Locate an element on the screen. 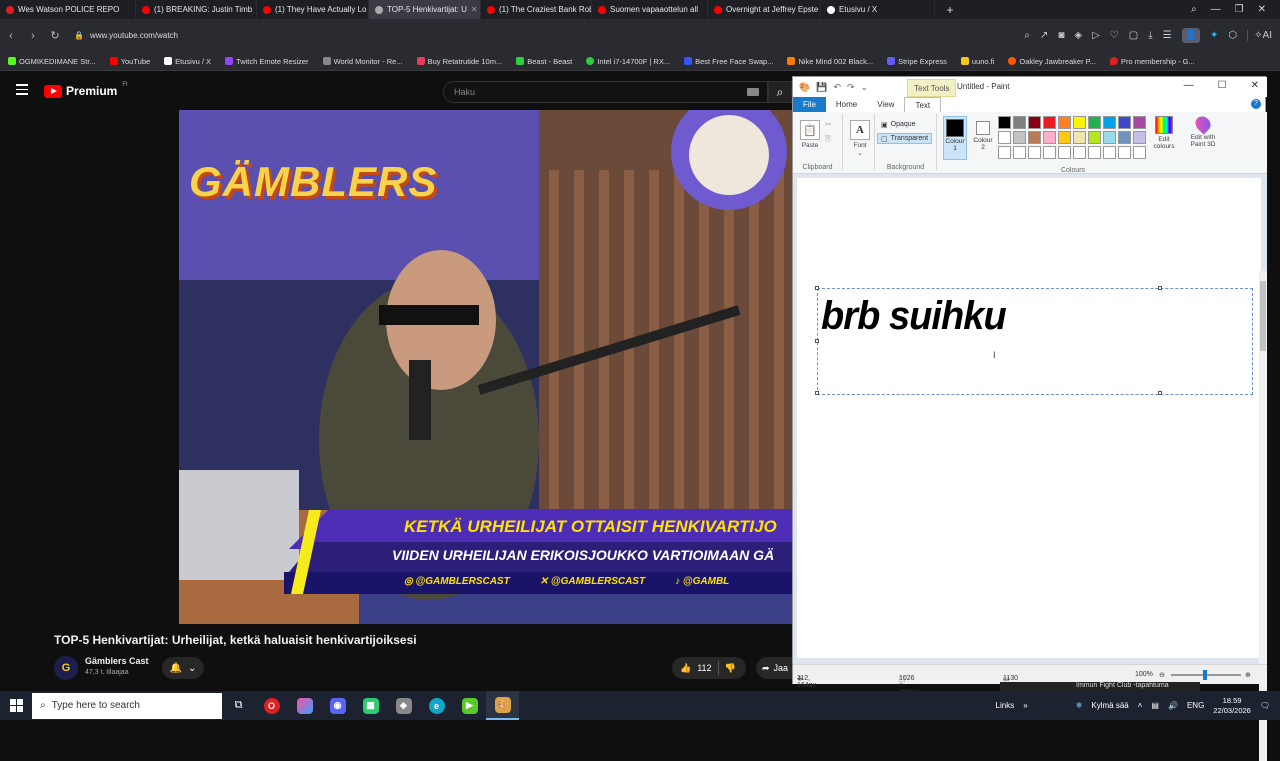 The width and height of the screenshot is (1280, 761). menu-icon: ☰ is located at coordinates (1167, 35).